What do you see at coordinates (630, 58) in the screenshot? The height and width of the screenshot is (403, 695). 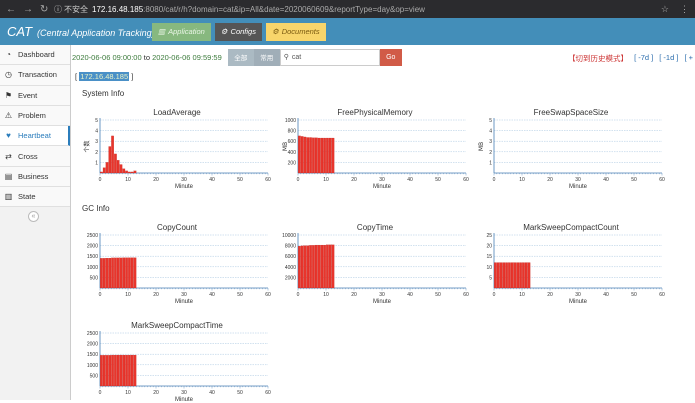 I see `time-nav: 【切到历史模式】 [ -7d ] [ -1d ] [ +` at bounding box center [630, 58].